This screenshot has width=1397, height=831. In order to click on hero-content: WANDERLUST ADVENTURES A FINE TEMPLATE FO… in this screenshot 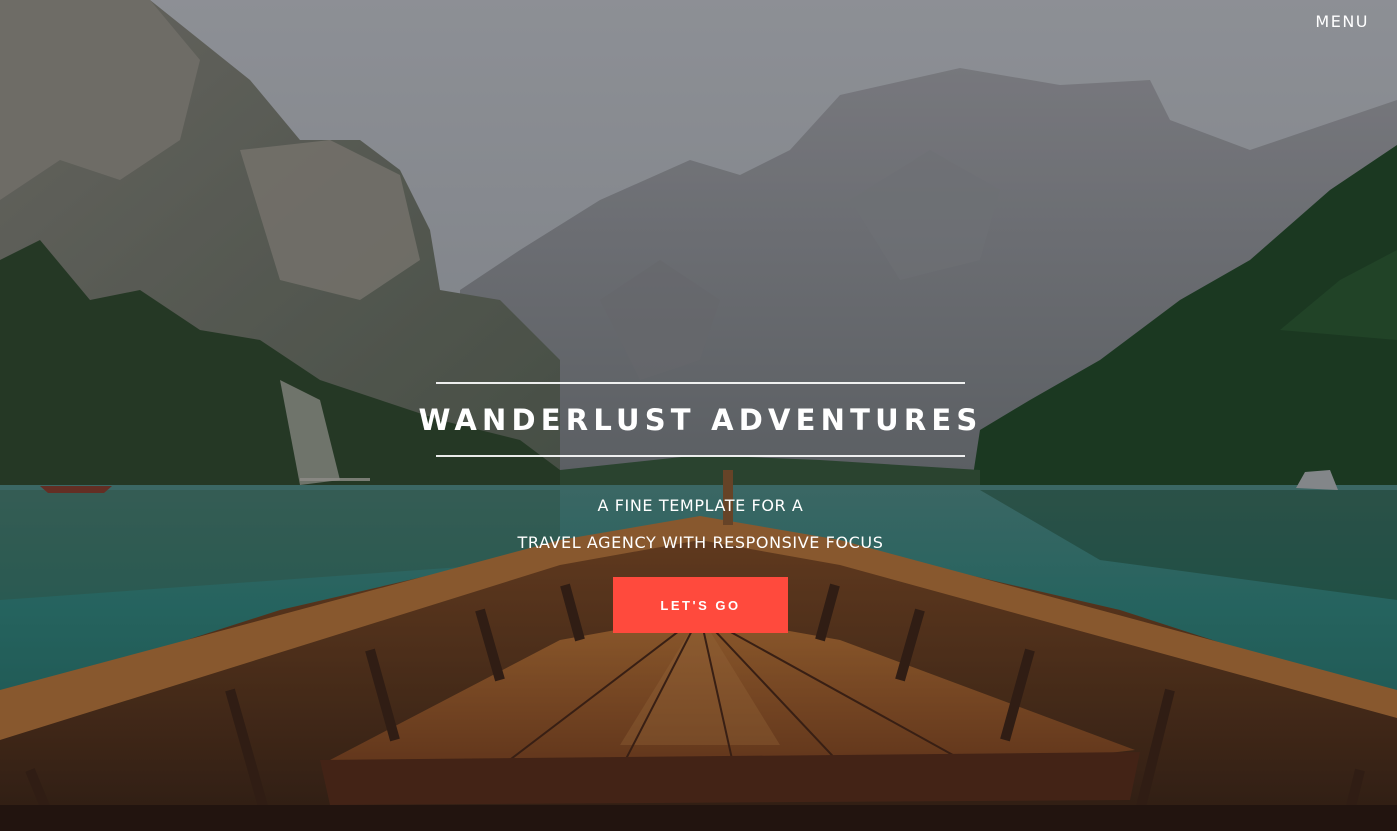, I will do `click(698, 507)`.